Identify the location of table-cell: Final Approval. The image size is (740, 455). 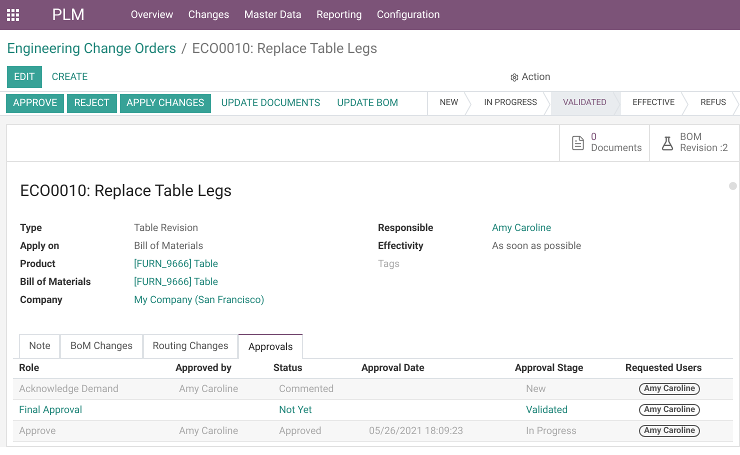
(50, 410).